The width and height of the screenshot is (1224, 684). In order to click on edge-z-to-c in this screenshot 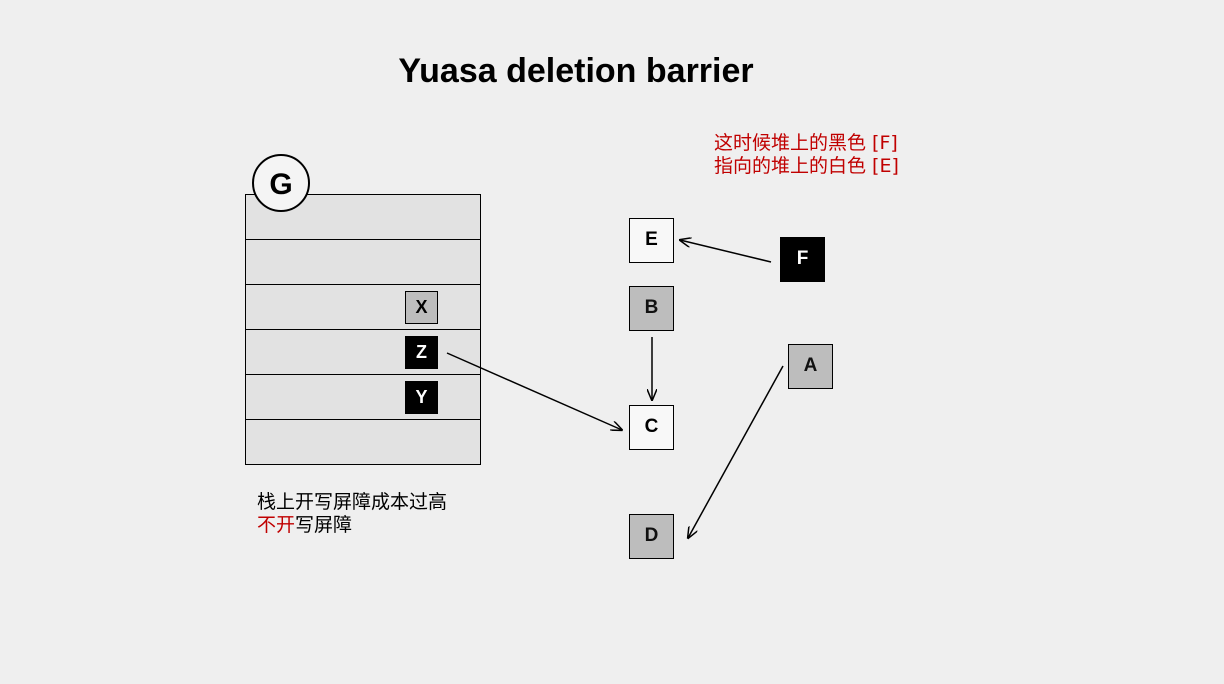, I will do `click(534, 391)`.